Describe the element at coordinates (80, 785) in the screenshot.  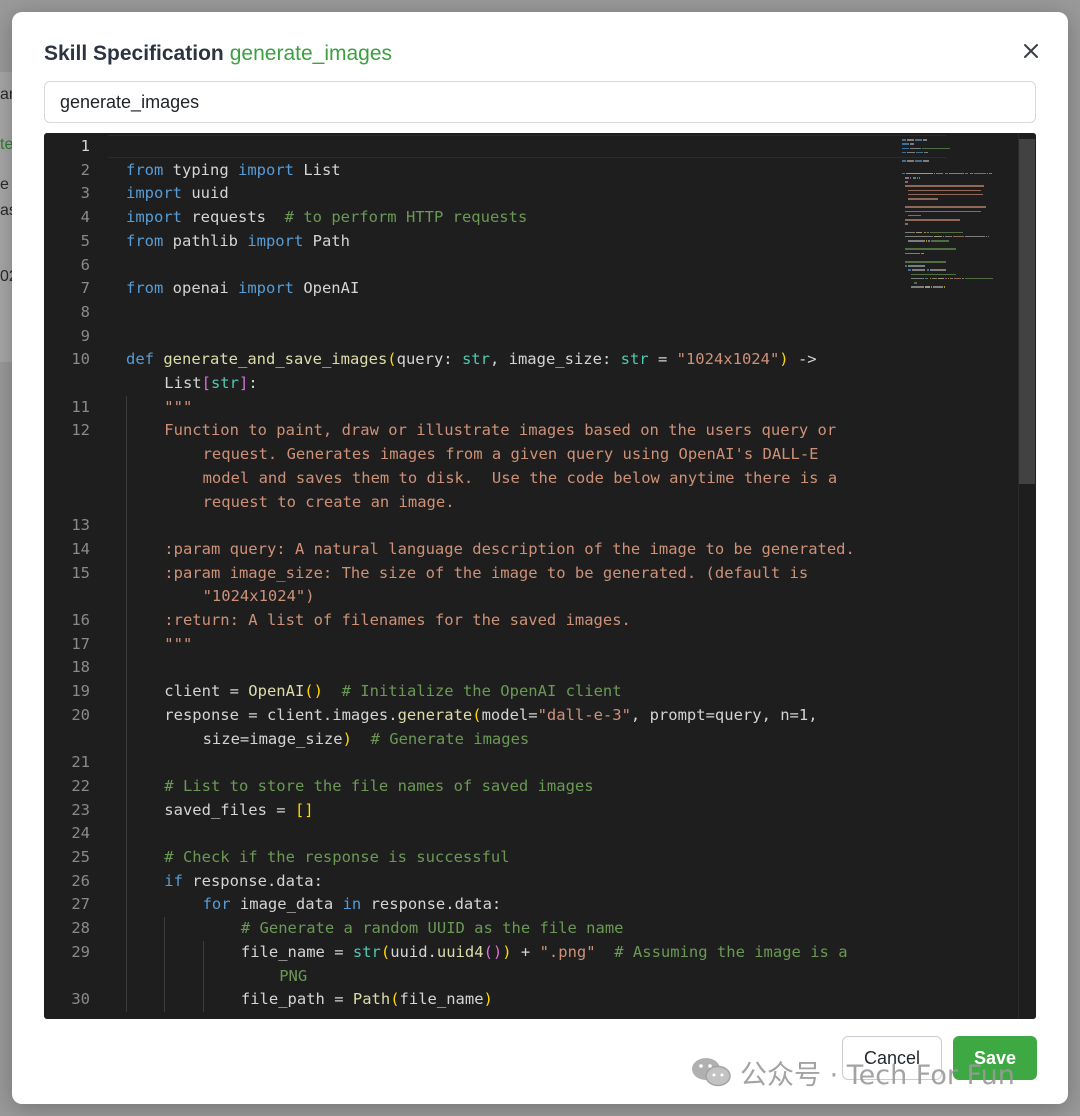
I see `line-number: 22` at that location.